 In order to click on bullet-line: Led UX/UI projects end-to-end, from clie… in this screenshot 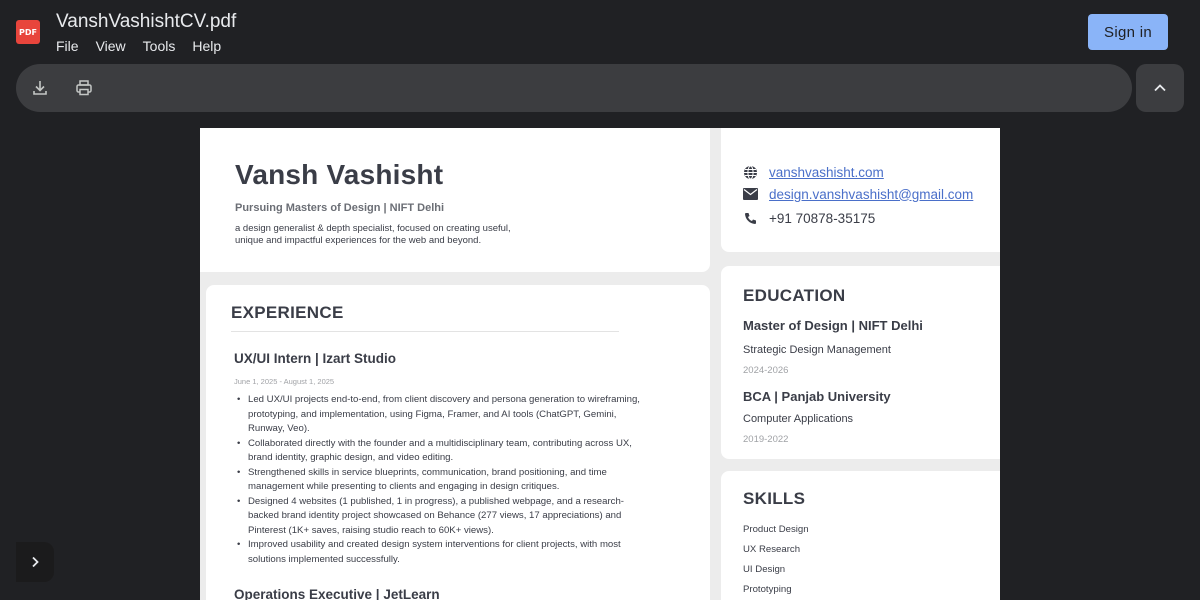, I will do `click(444, 399)`.